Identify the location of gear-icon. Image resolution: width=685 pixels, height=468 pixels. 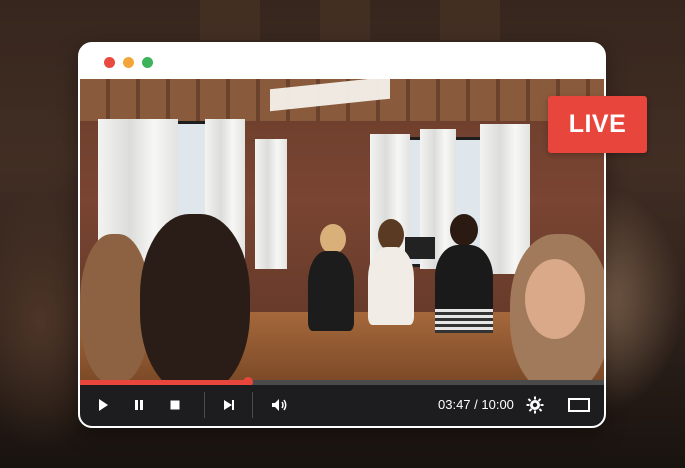
(535, 405).